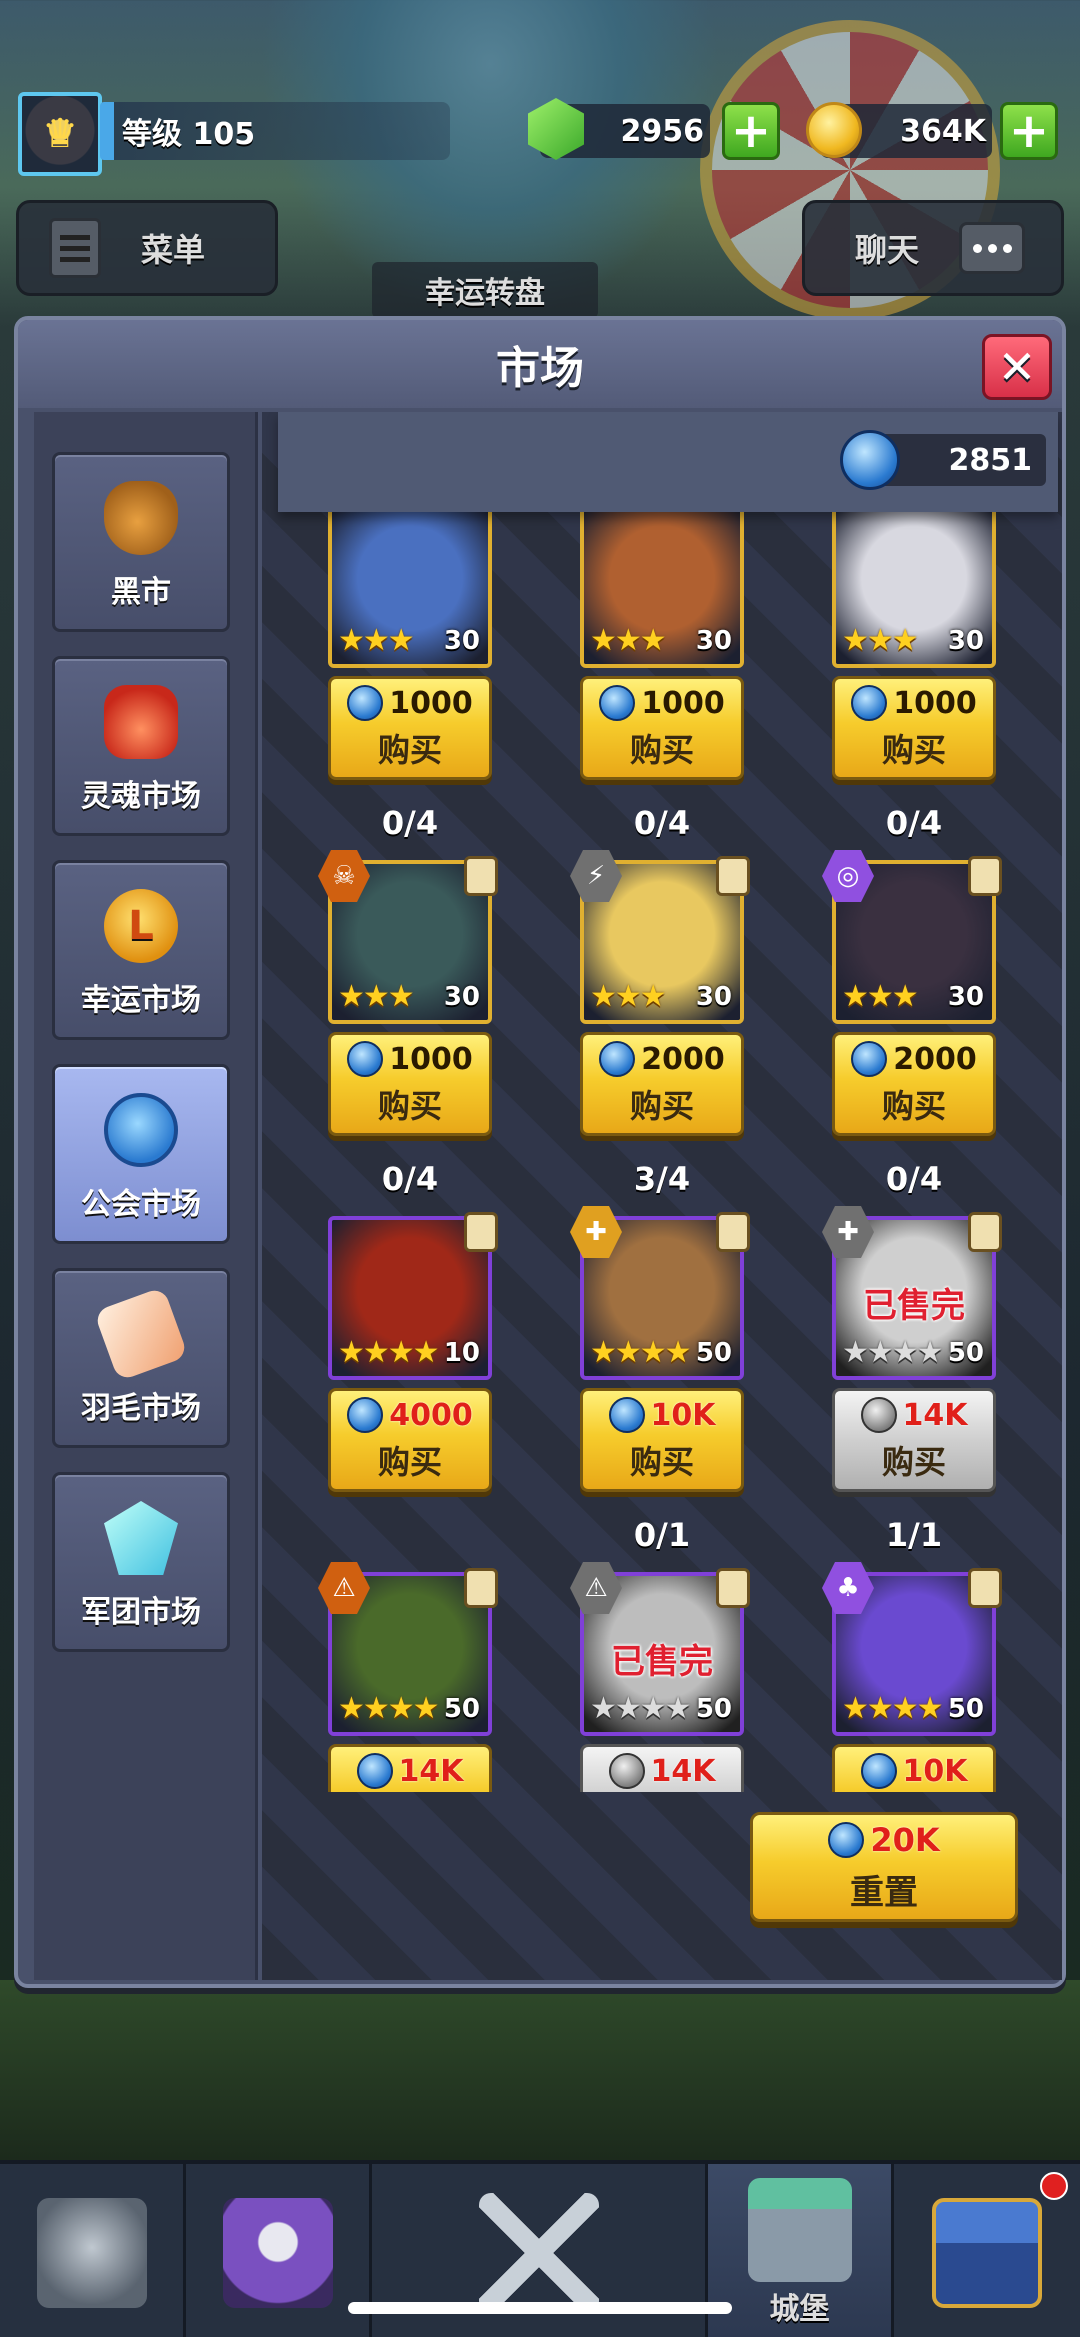 This screenshot has width=1080, height=2337. Describe the element at coordinates (662, 1179) in the screenshot. I see `purchase-count: 3/4` at that location.